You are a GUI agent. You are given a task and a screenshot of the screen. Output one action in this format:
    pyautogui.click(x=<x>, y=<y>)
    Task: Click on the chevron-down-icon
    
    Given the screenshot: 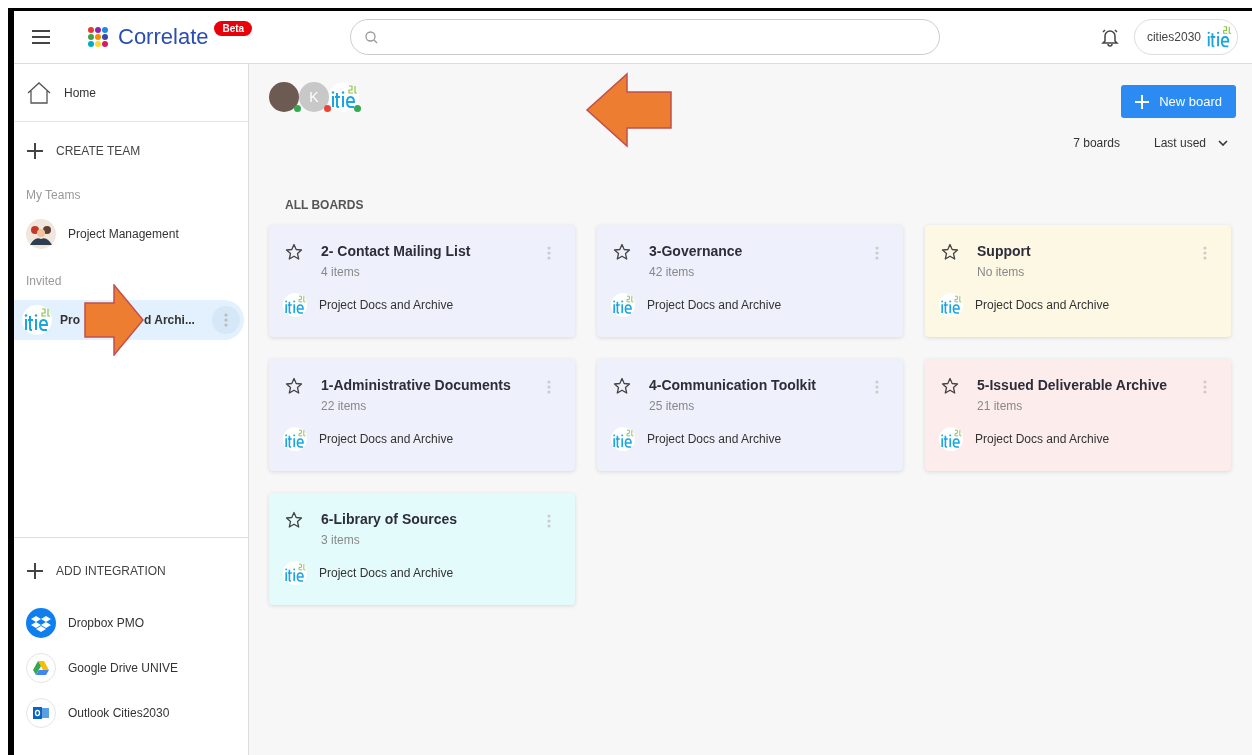 What is the action you would take?
    pyautogui.click(x=1223, y=143)
    